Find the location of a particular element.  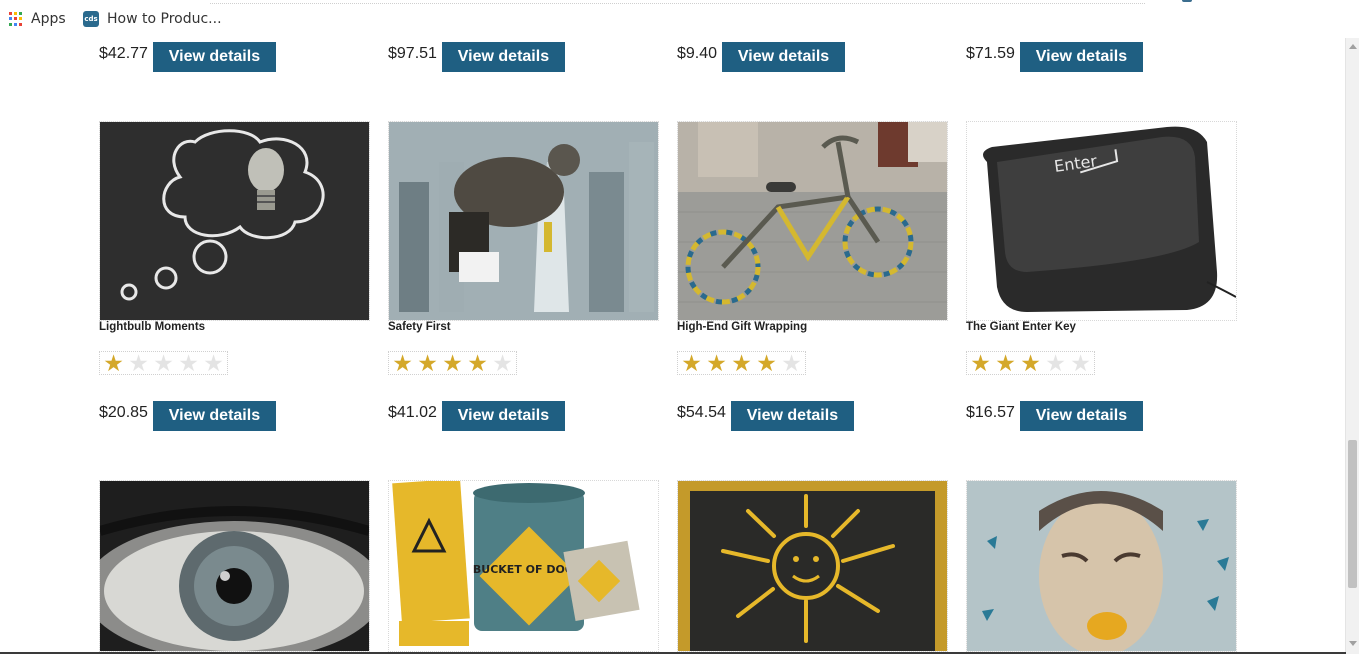

knitted-bicycle-image is located at coordinates (812, 221).